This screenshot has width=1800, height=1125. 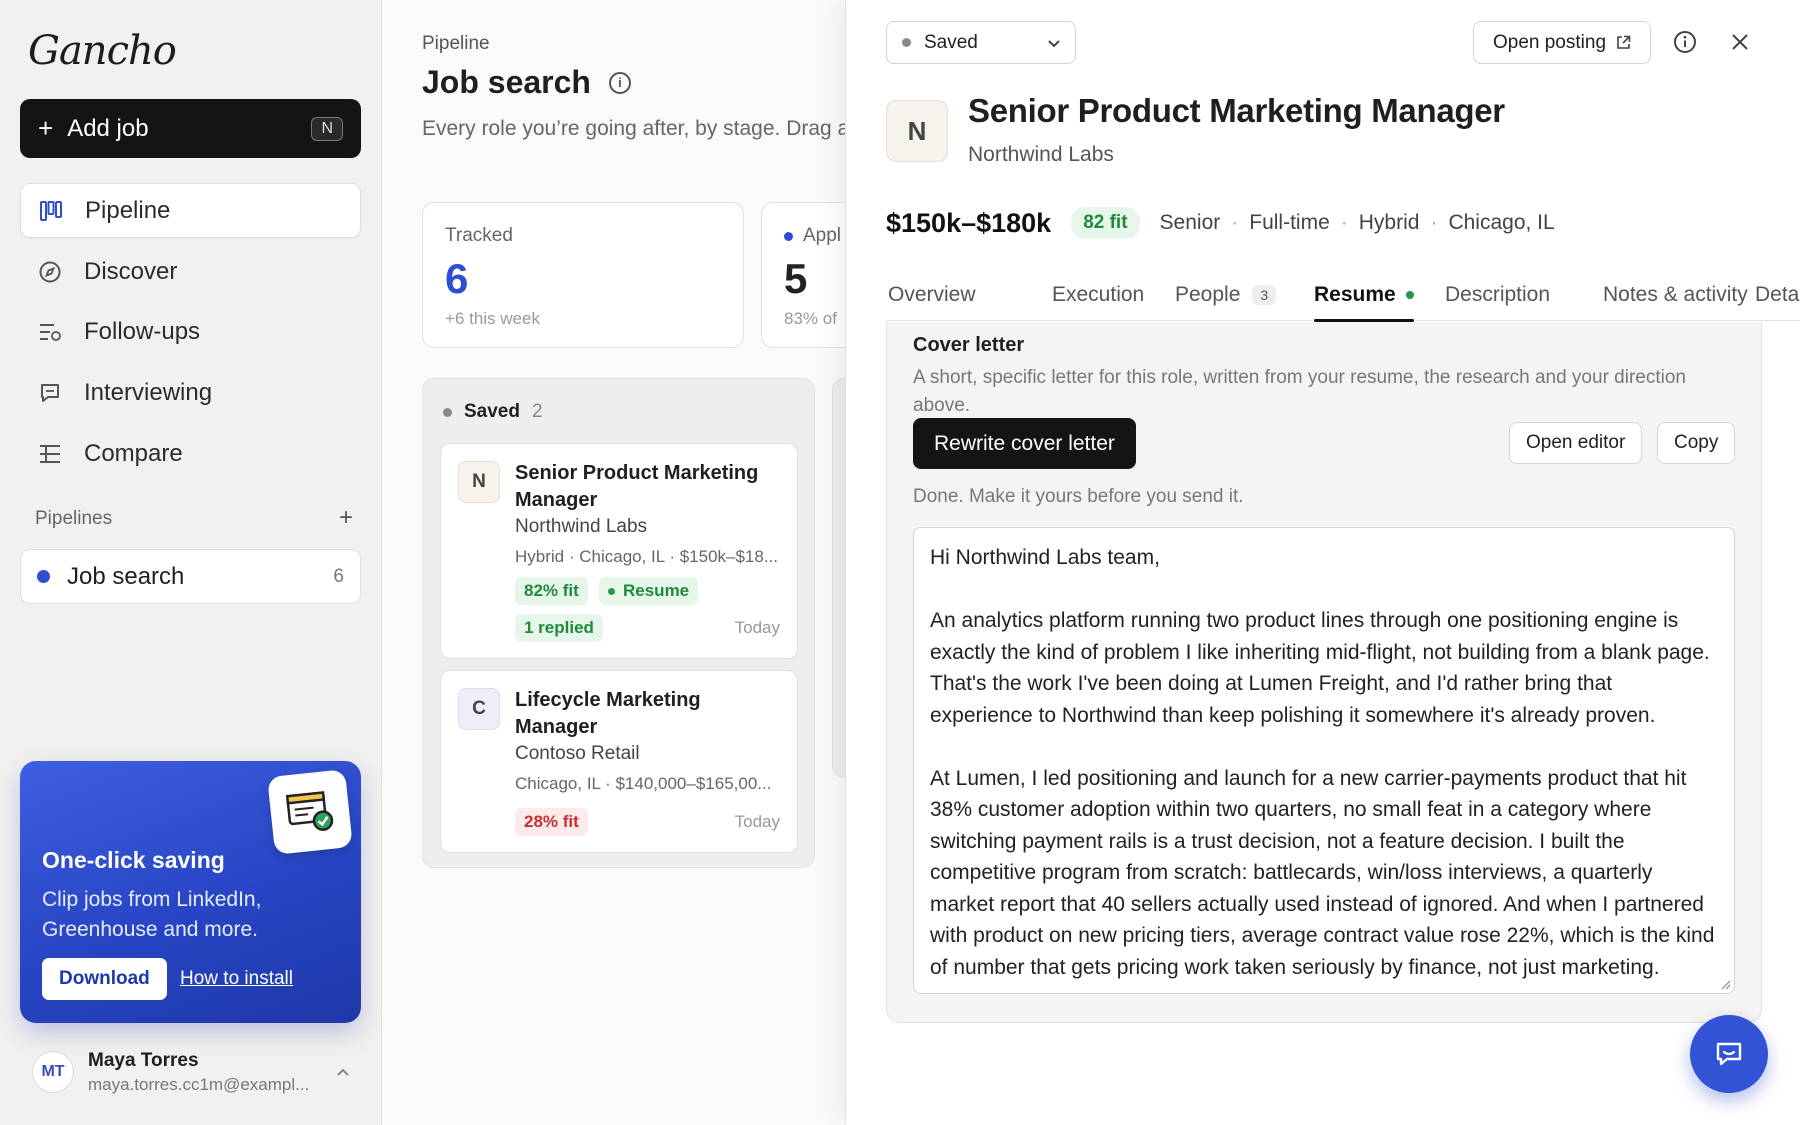 What do you see at coordinates (814, 236) in the screenshot?
I see `stat-label: Appl` at bounding box center [814, 236].